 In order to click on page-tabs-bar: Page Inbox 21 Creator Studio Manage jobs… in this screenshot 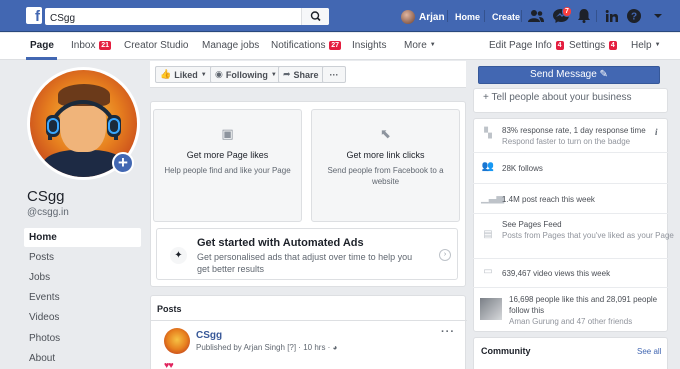, I will do `click(340, 46)`.